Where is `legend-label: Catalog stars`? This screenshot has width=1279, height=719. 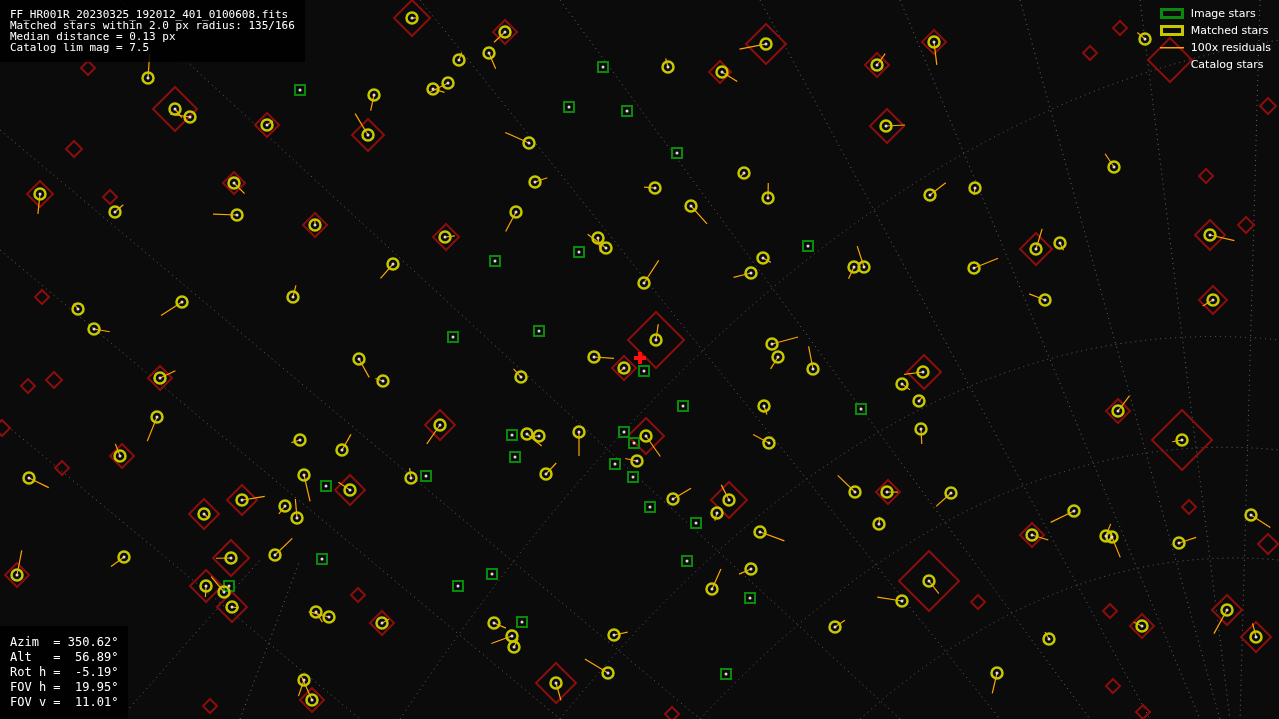 legend-label: Catalog stars is located at coordinates (1227, 64).